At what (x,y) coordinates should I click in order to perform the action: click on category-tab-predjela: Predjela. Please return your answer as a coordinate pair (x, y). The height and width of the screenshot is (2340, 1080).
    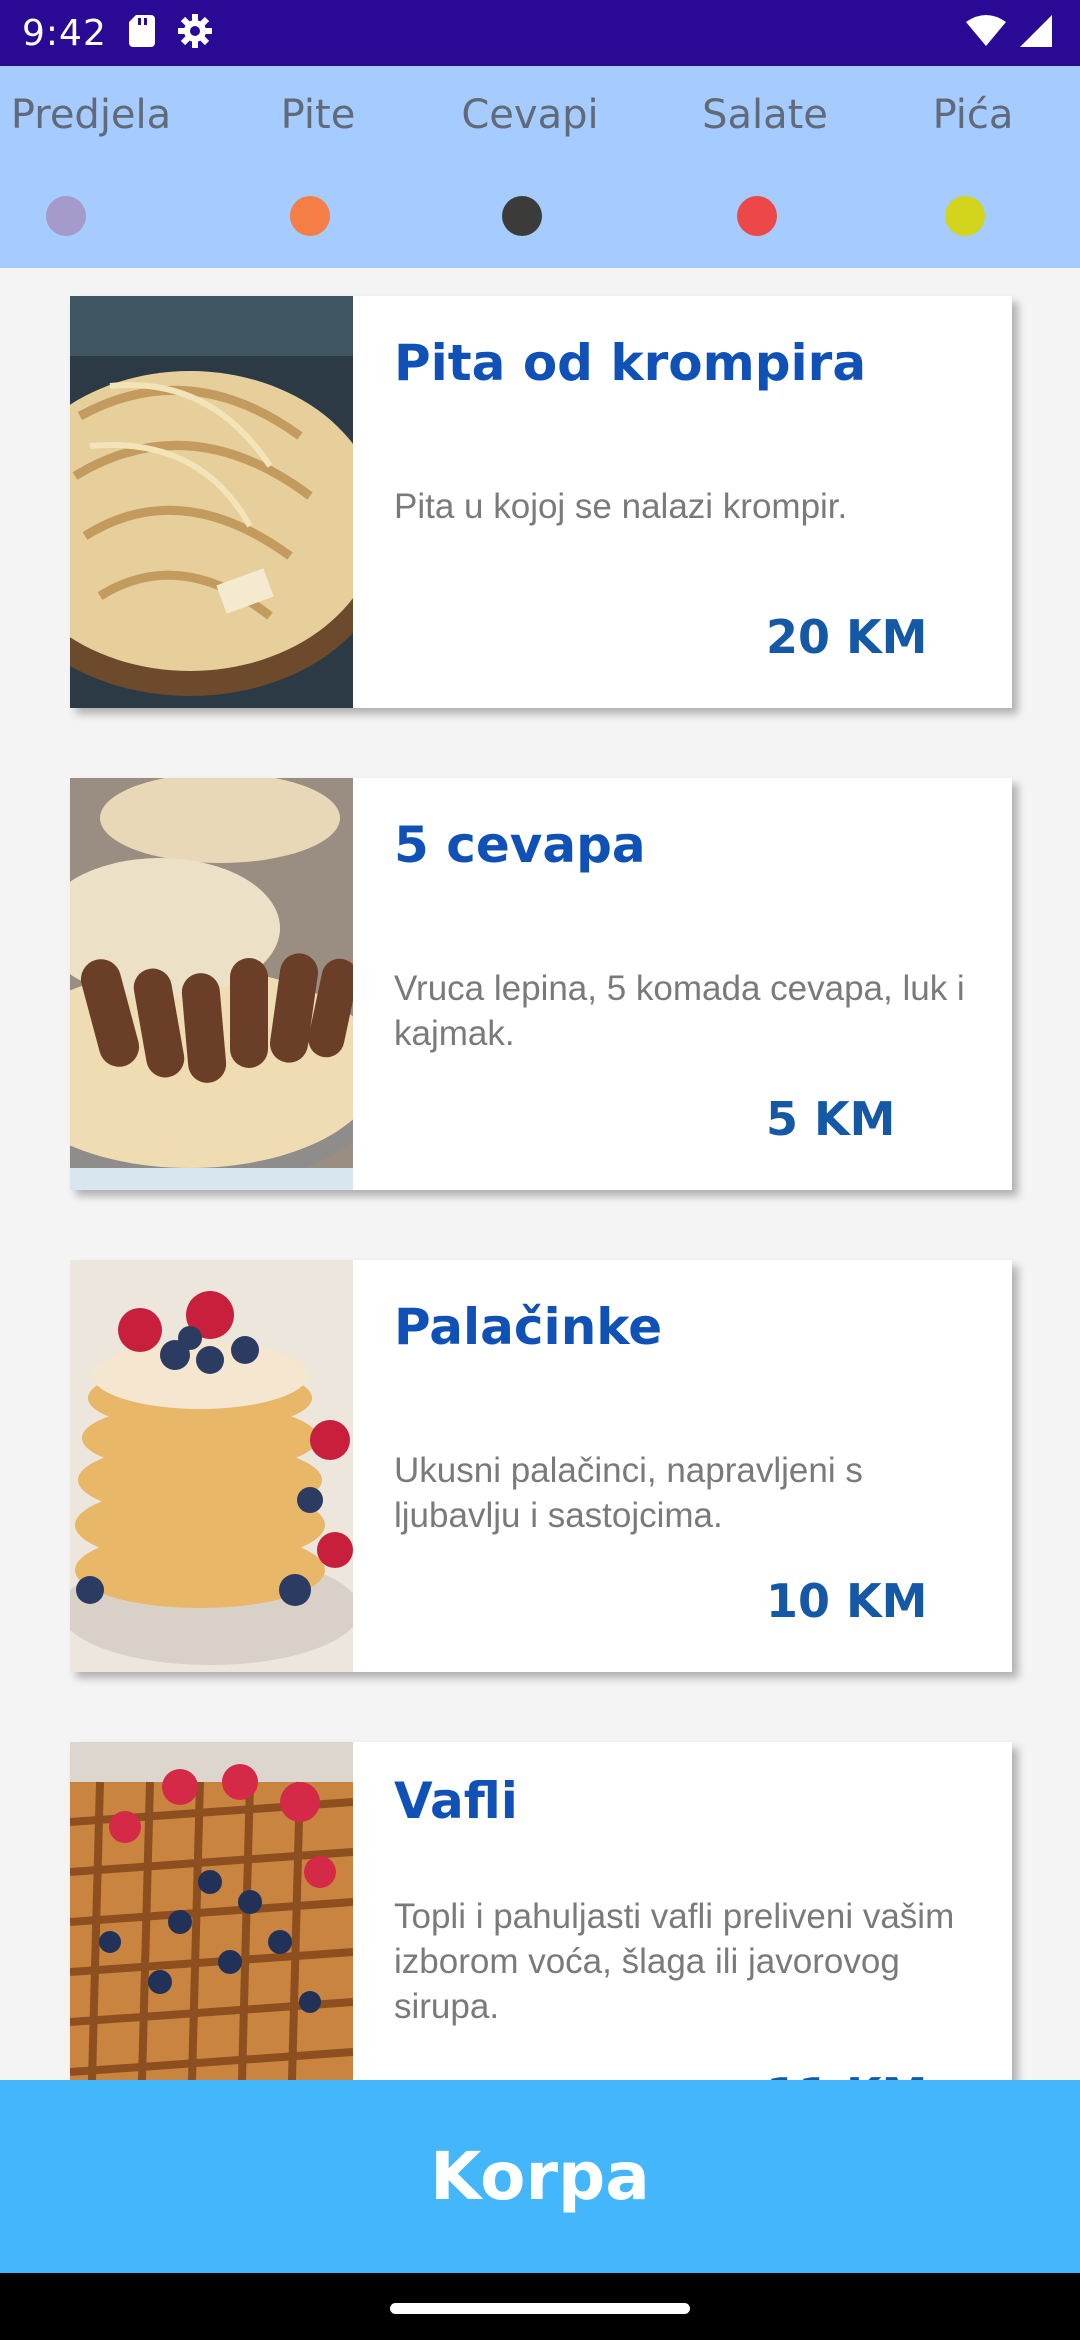
    Looking at the image, I should click on (95, 167).